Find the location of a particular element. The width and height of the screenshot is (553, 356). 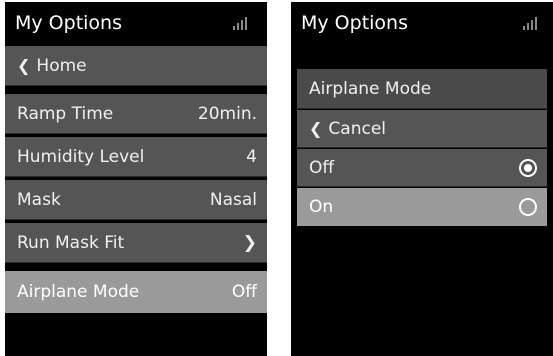

option-on: On is located at coordinates (422, 207).